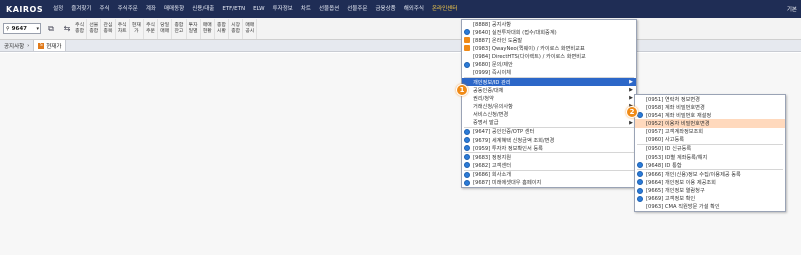  What do you see at coordinates (549, 32) in the screenshot?
I see `menu-item: [9640] 실전투자대회 (접수/대회중계)` at bounding box center [549, 32].